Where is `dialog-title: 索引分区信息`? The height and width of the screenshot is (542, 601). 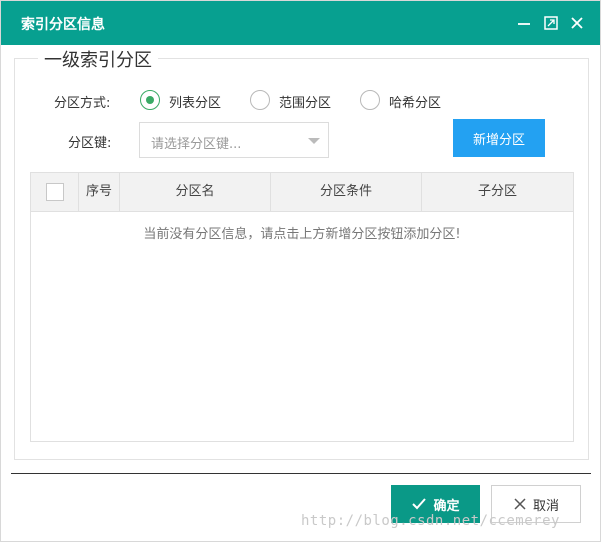
dialog-title: 索引分区信息 is located at coordinates (63, 25).